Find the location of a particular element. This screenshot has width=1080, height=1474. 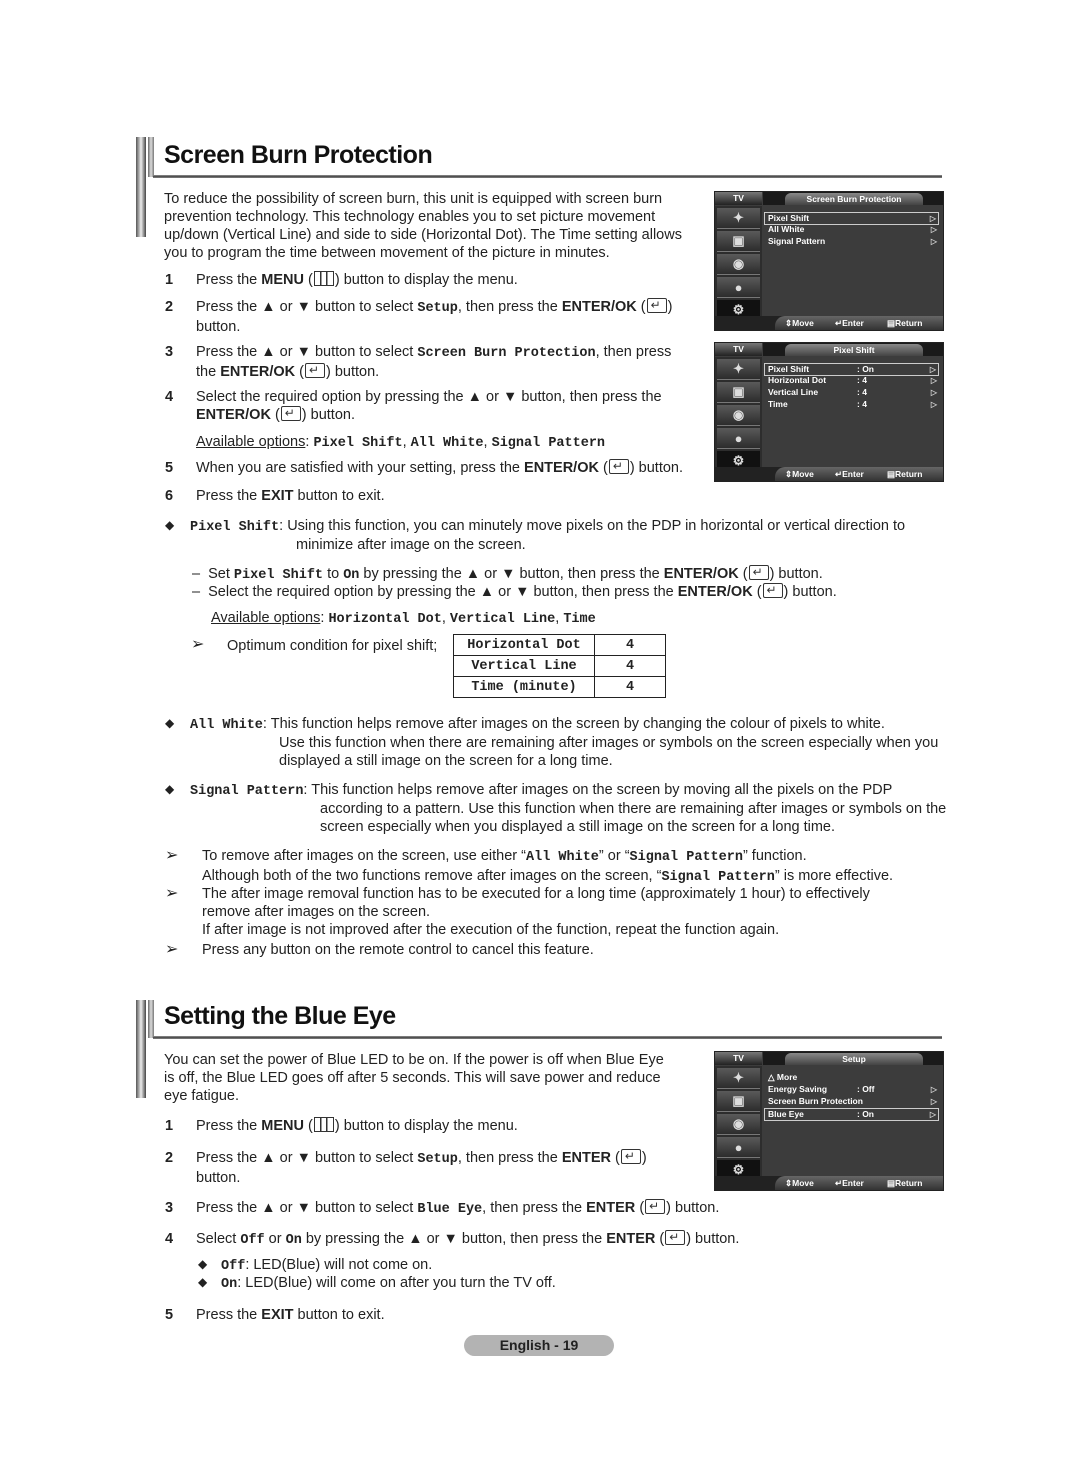

move-hint: ⇕ Move is located at coordinates (799, 474).